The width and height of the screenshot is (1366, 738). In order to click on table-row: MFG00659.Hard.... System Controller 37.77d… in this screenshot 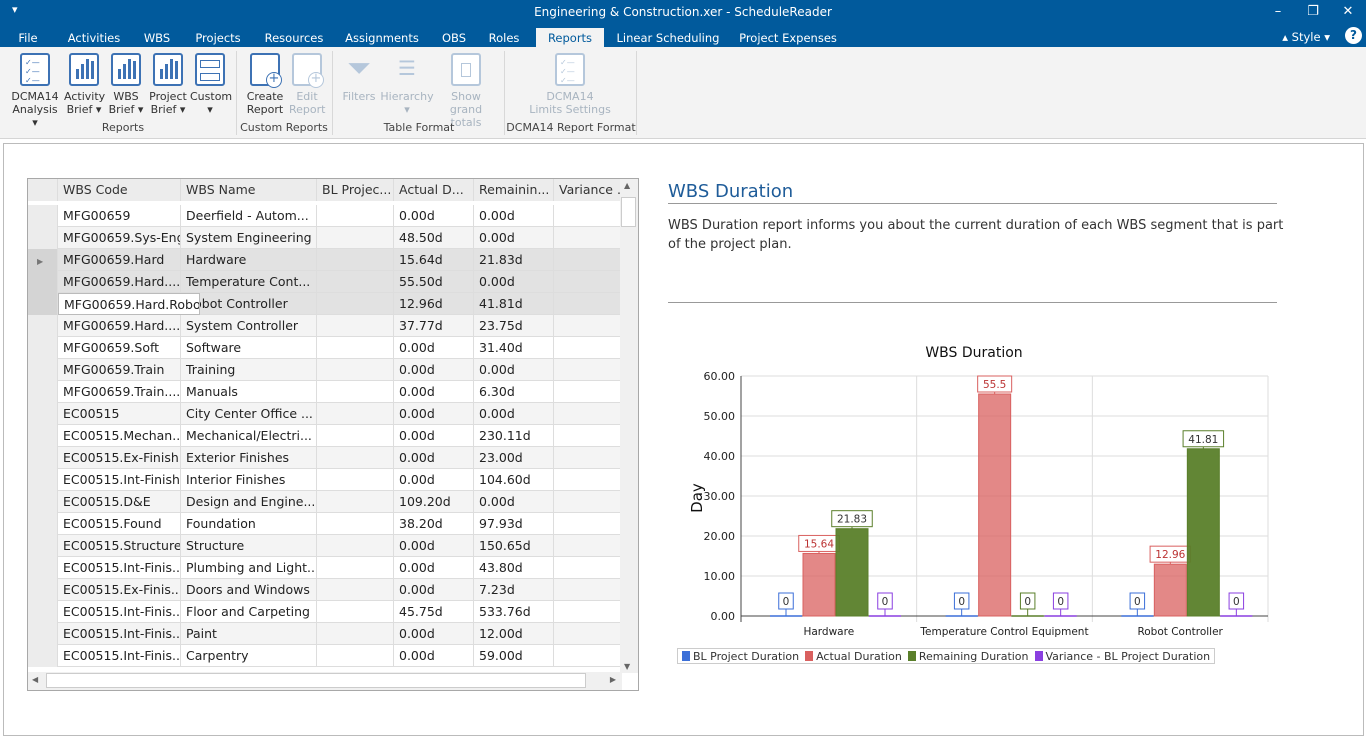, I will do `click(324, 326)`.